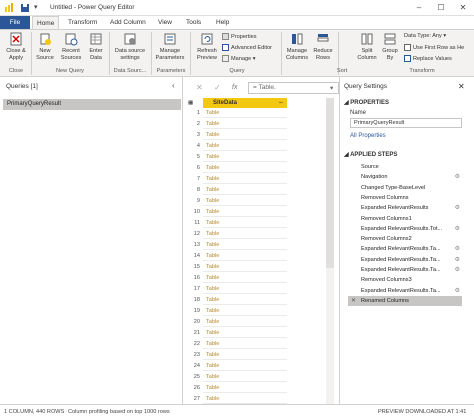 This screenshot has height=418, width=474. Describe the element at coordinates (199, 87) in the screenshot. I see `cancel-formula-icon: ✕` at that location.